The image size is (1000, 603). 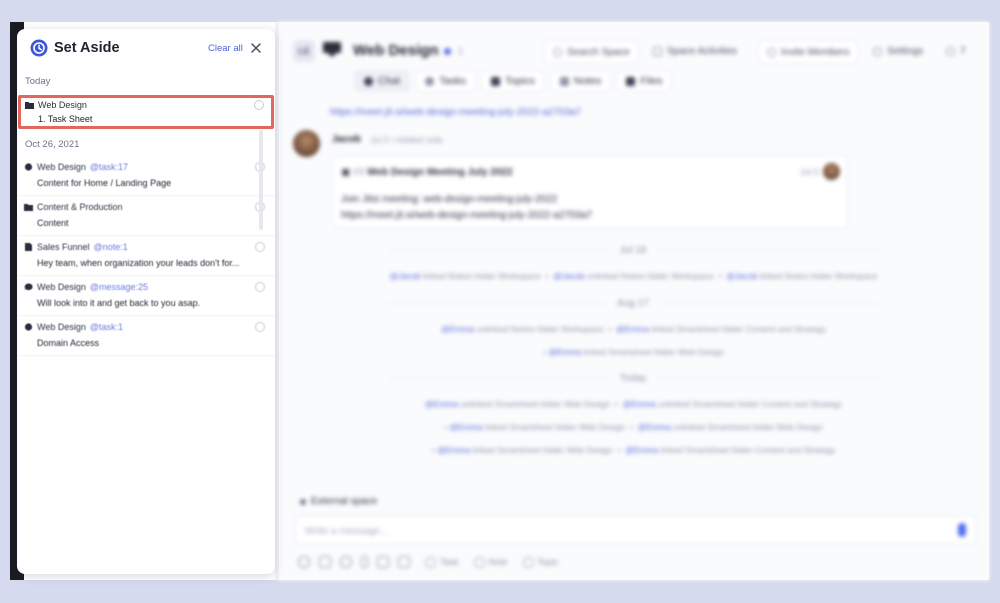 What do you see at coordinates (86, 287) in the screenshot?
I see `item-source: Web Design @message:25` at bounding box center [86, 287].